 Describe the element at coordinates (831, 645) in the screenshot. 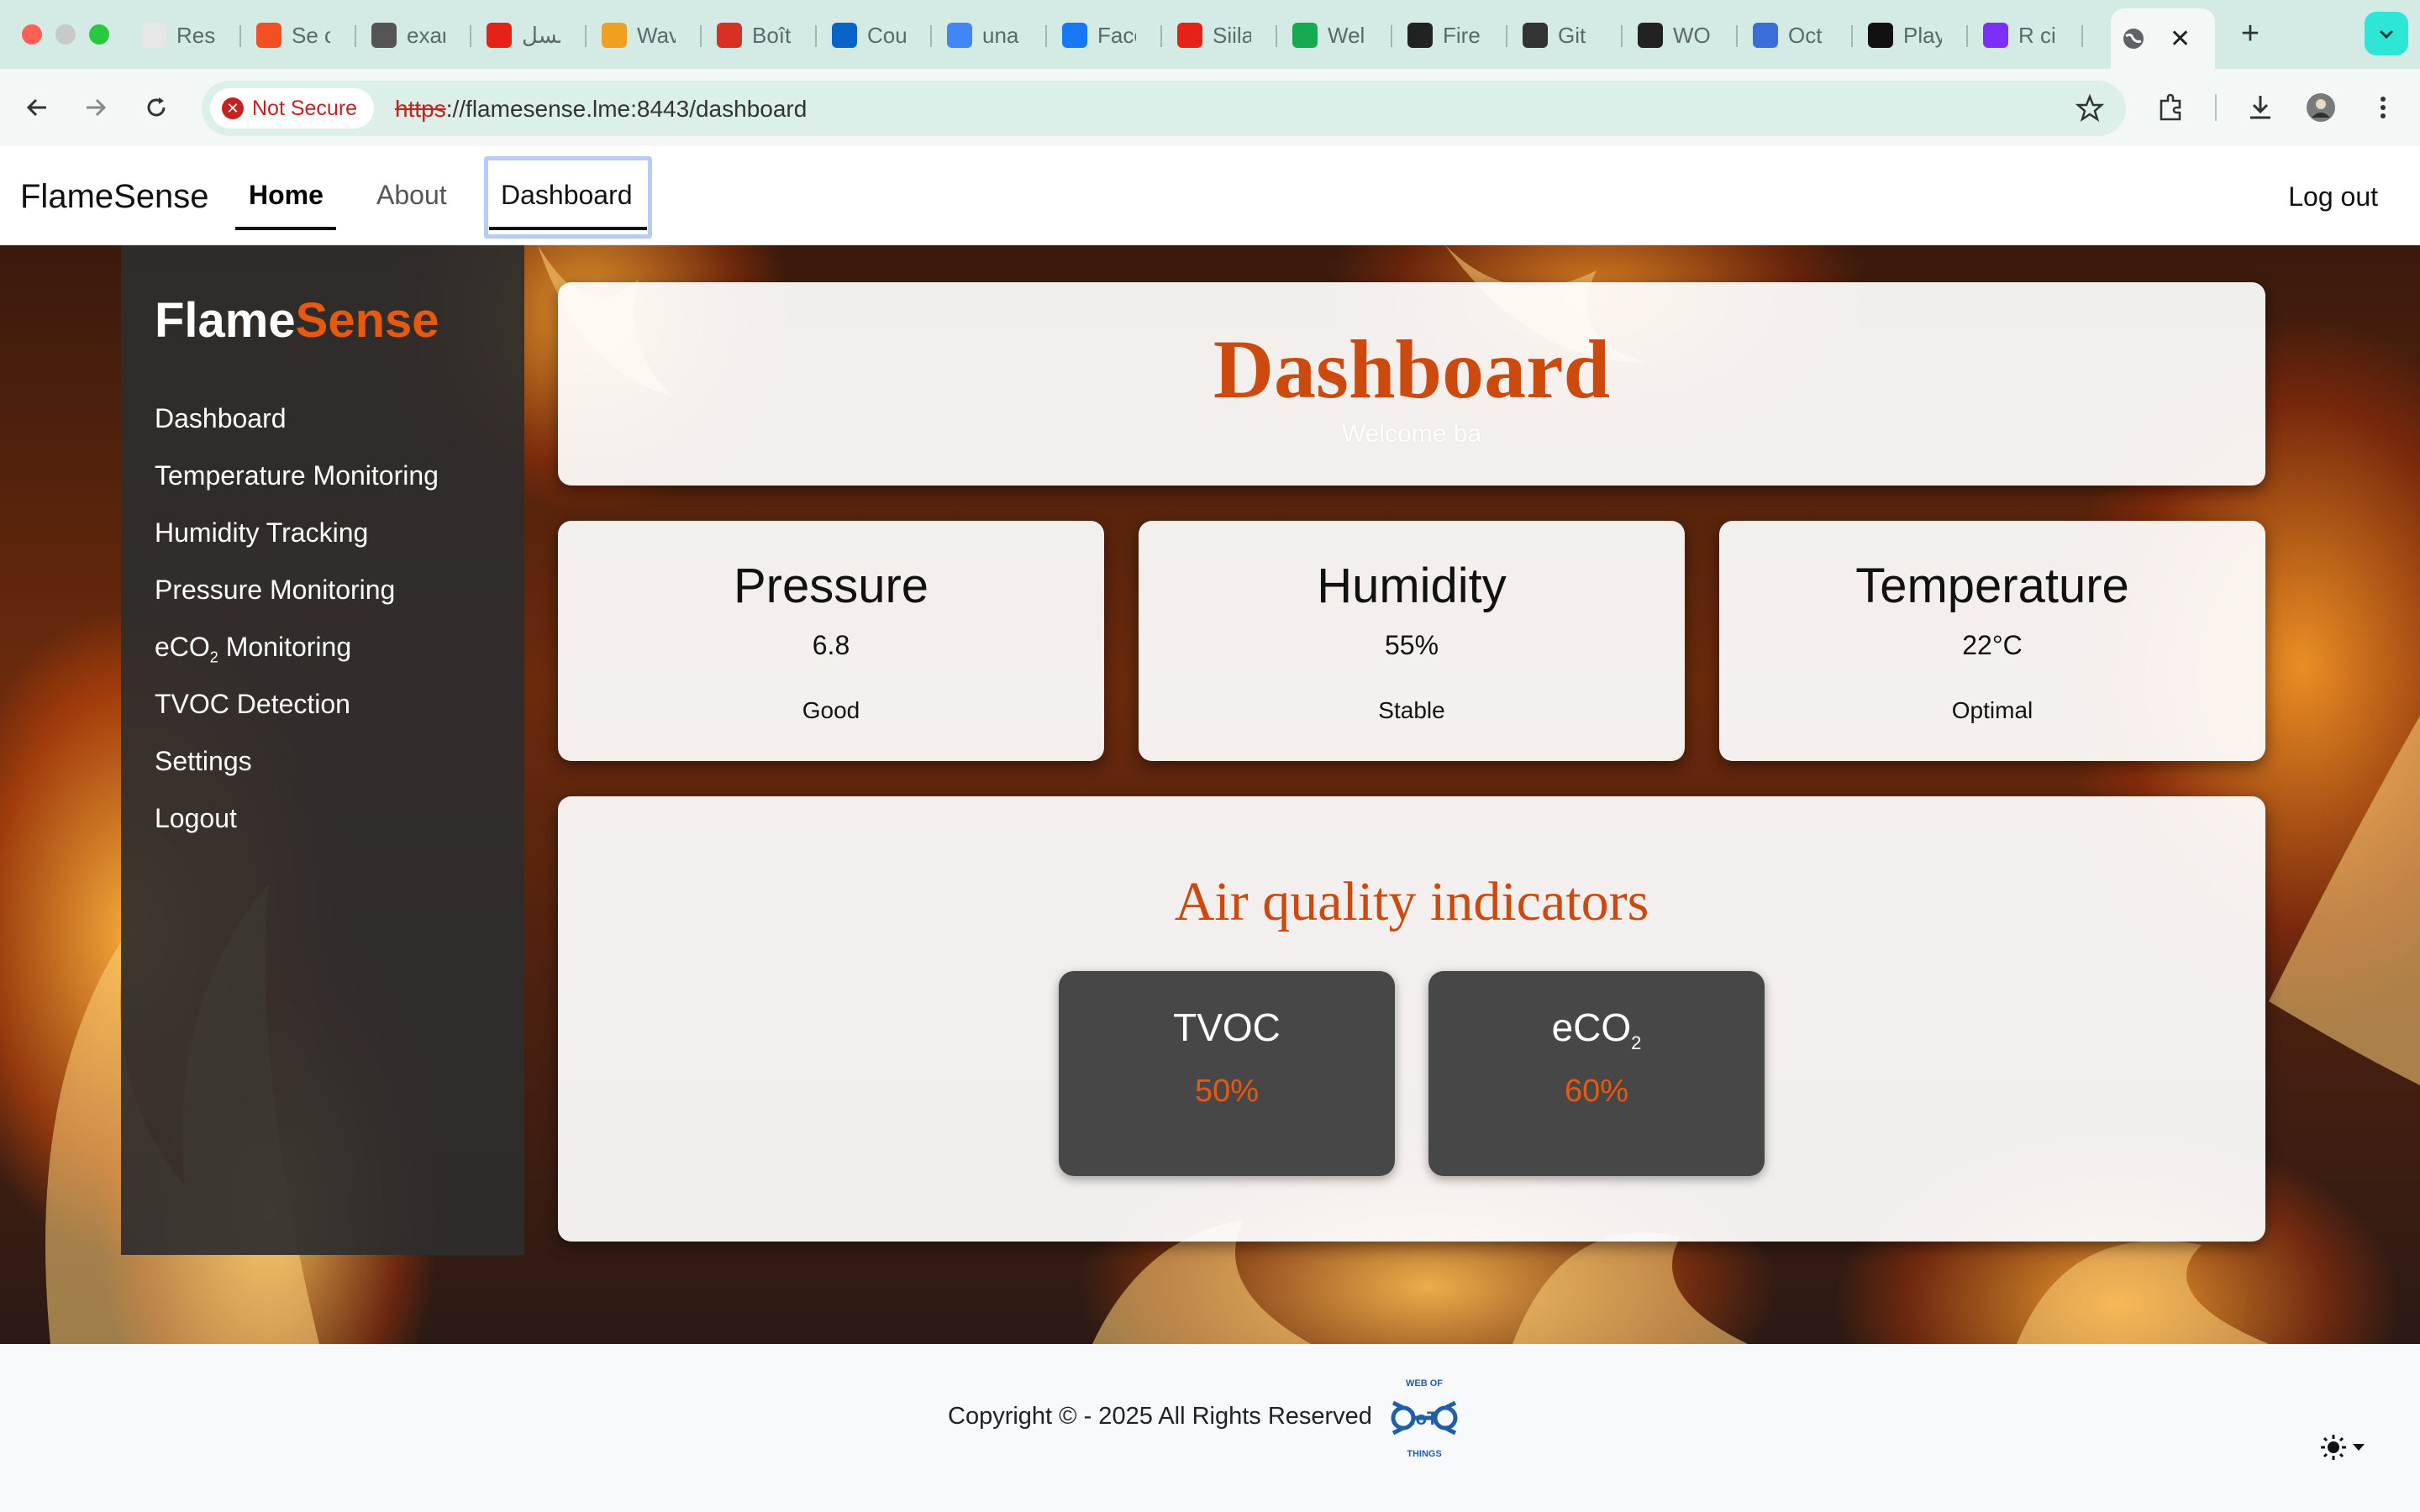

I see `stat-value: 6.8` at that location.